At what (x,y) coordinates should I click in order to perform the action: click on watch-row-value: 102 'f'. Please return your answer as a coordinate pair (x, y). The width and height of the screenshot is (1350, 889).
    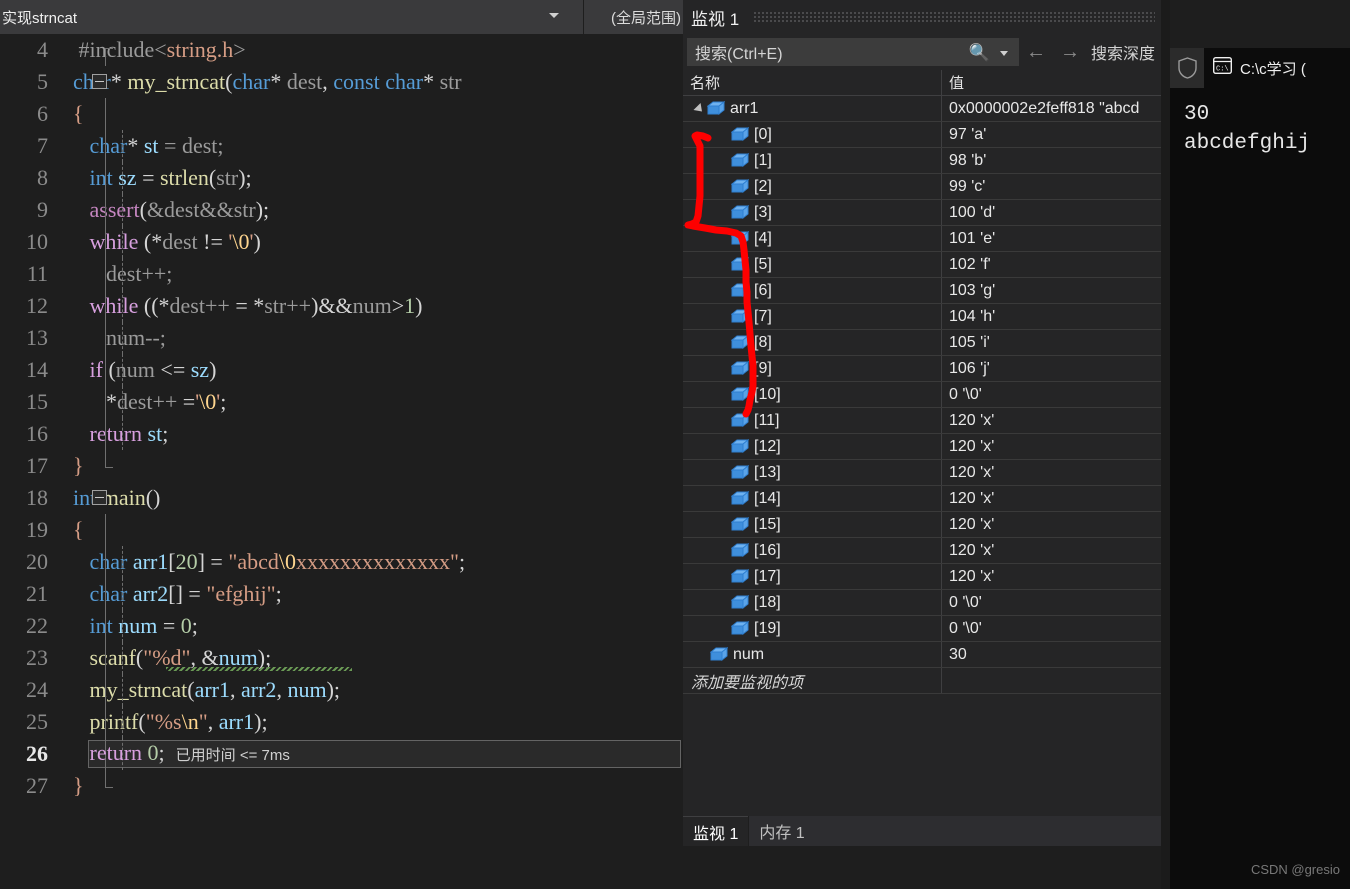
    Looking at the image, I should click on (1051, 264).